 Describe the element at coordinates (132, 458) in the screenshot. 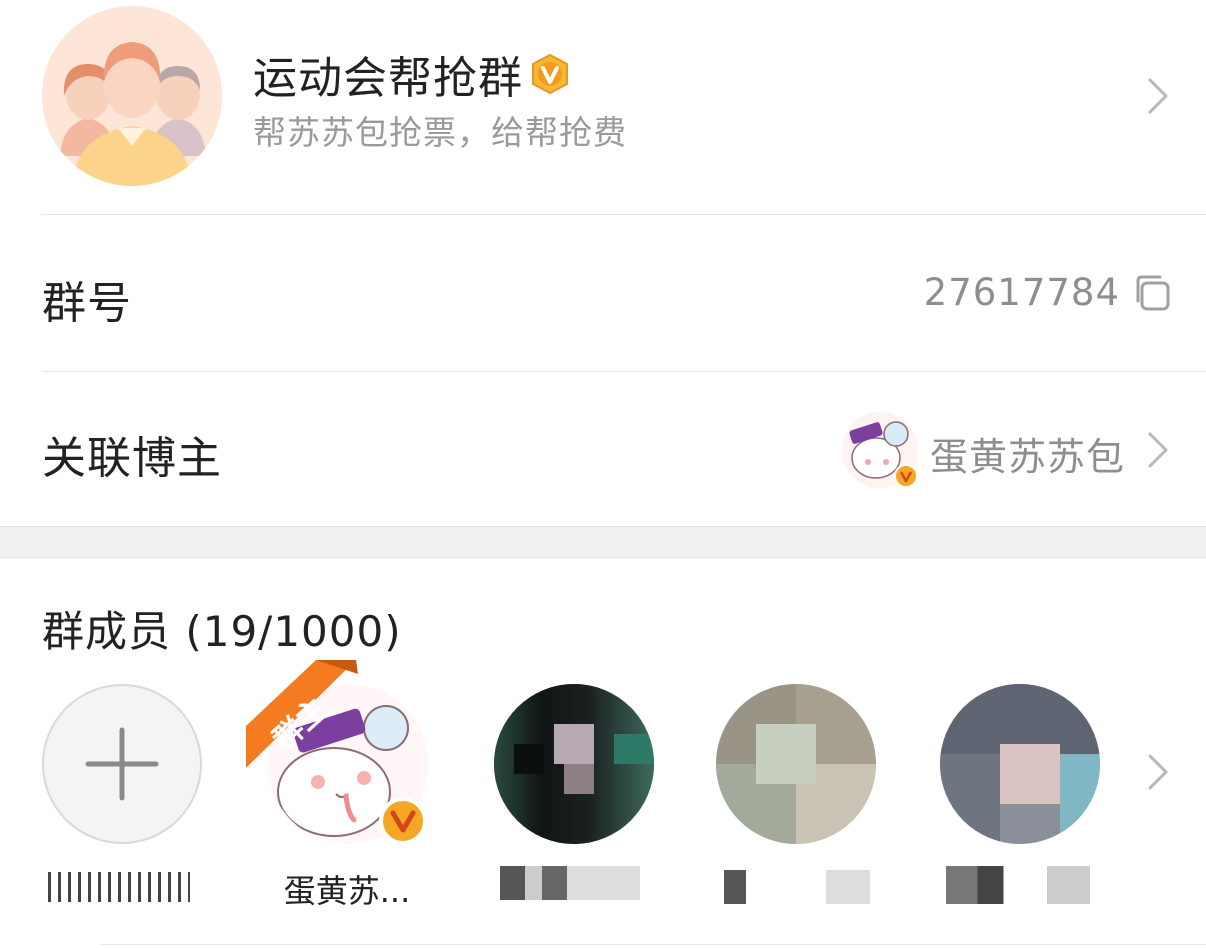

I see `linked-blogger-label: 关联博主` at that location.